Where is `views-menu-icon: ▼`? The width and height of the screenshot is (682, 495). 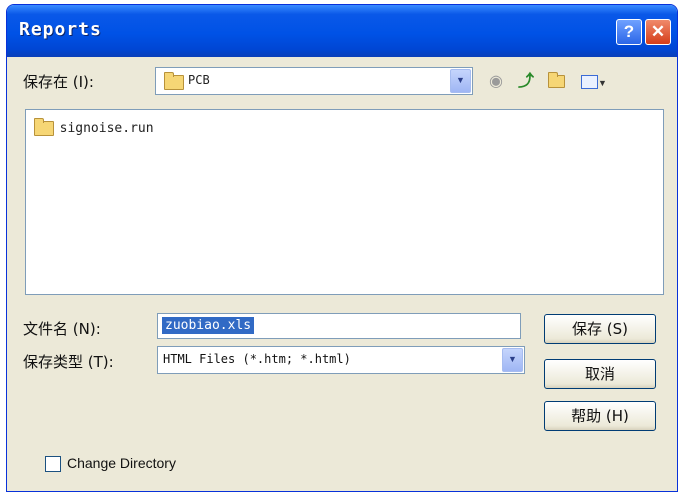
views-menu-icon: ▼ is located at coordinates (594, 82).